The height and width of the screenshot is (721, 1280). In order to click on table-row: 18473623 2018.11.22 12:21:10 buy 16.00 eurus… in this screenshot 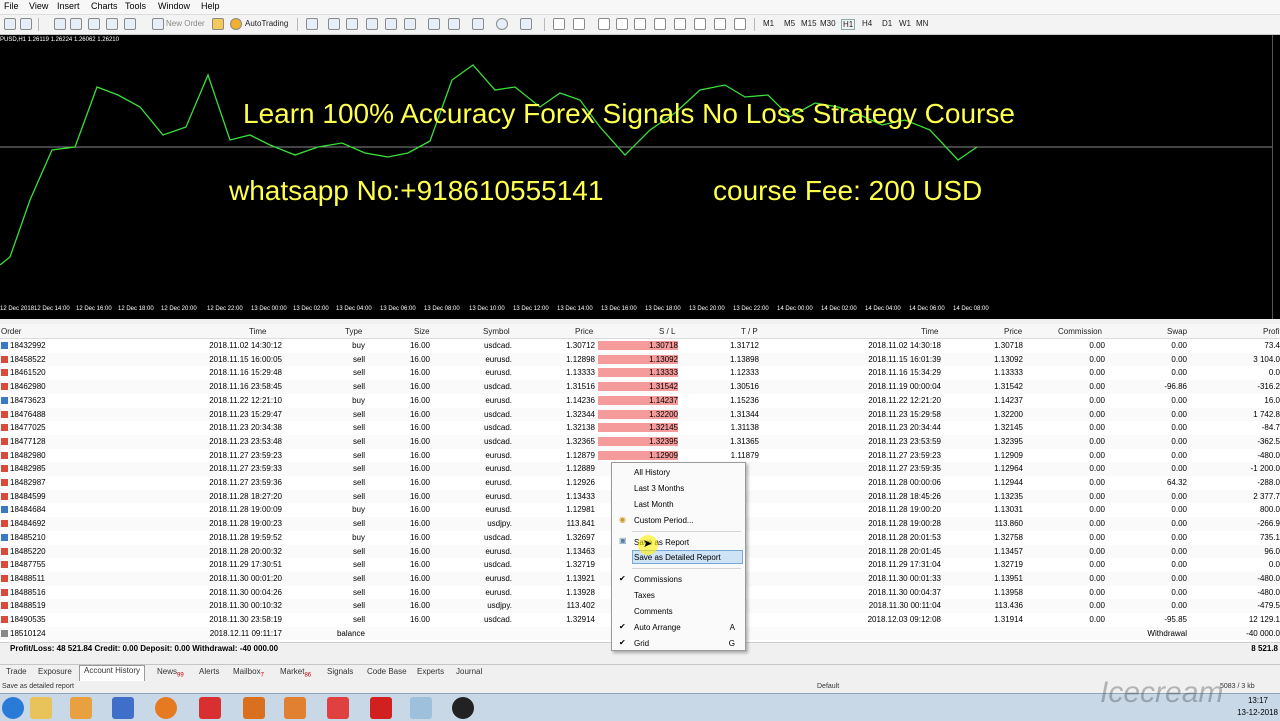, I will do `click(640, 401)`.